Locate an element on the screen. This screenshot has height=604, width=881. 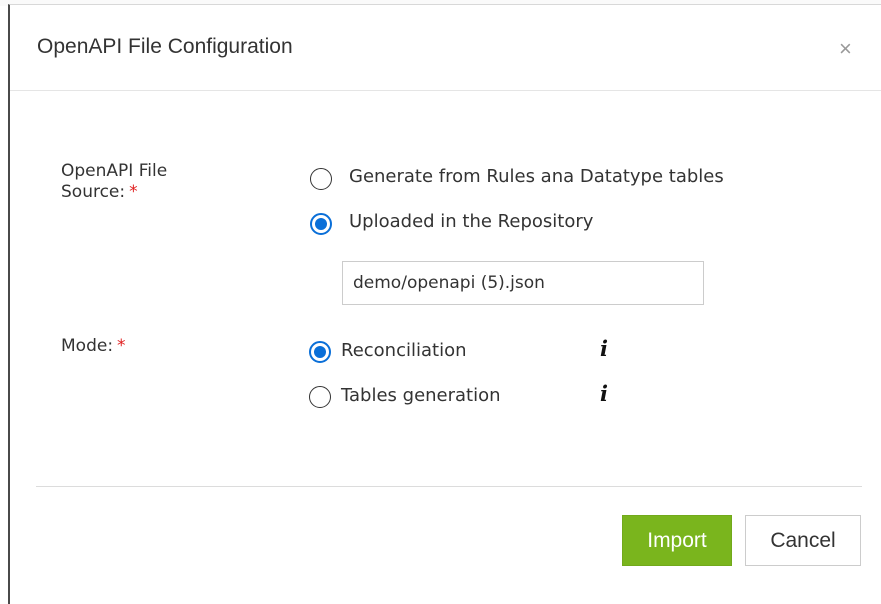
reconciliation-info-icon: i is located at coordinates (604, 348).